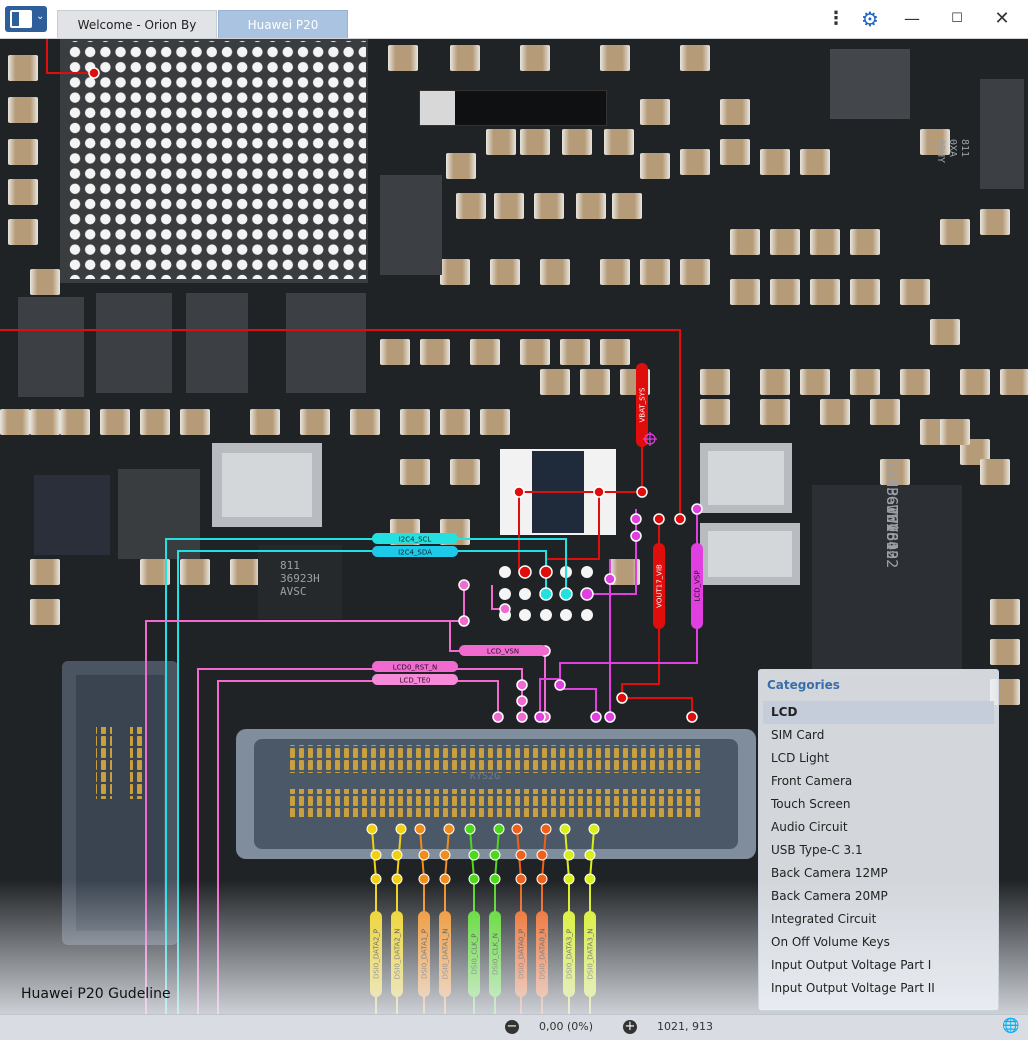 This screenshot has width=1028, height=1040. Describe the element at coordinates (878, 804) in the screenshot. I see `category-item: Touch Screen` at that location.